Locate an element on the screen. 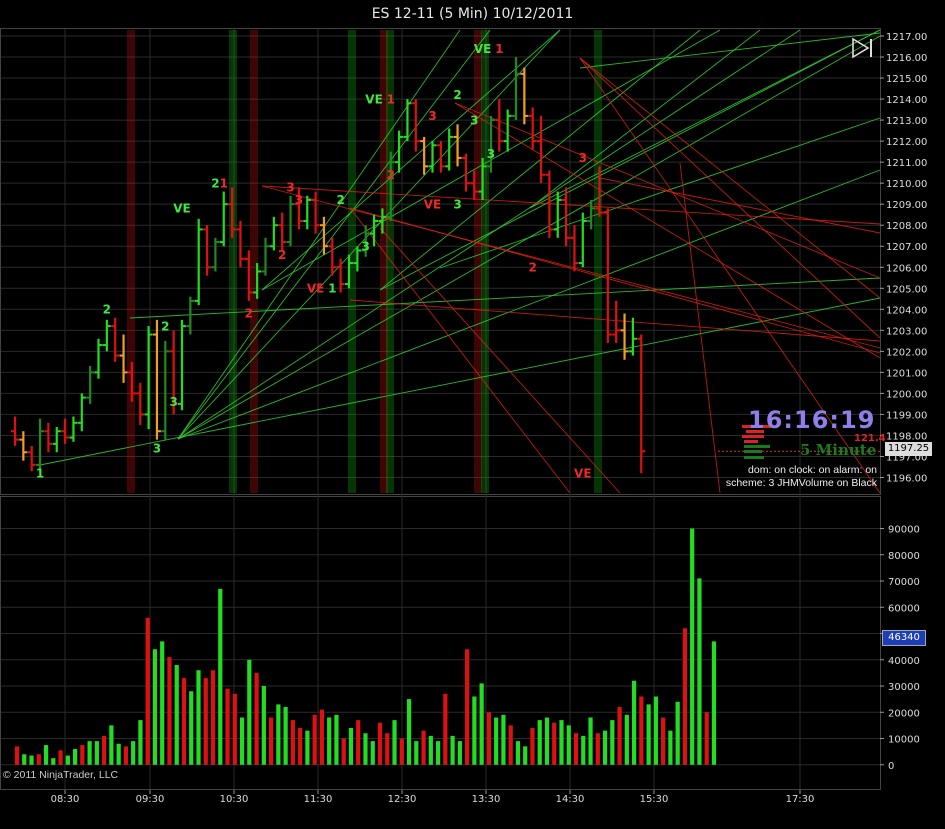 This screenshot has height=829, width=945. volume-tick-label: 90000 is located at coordinates (904, 530).